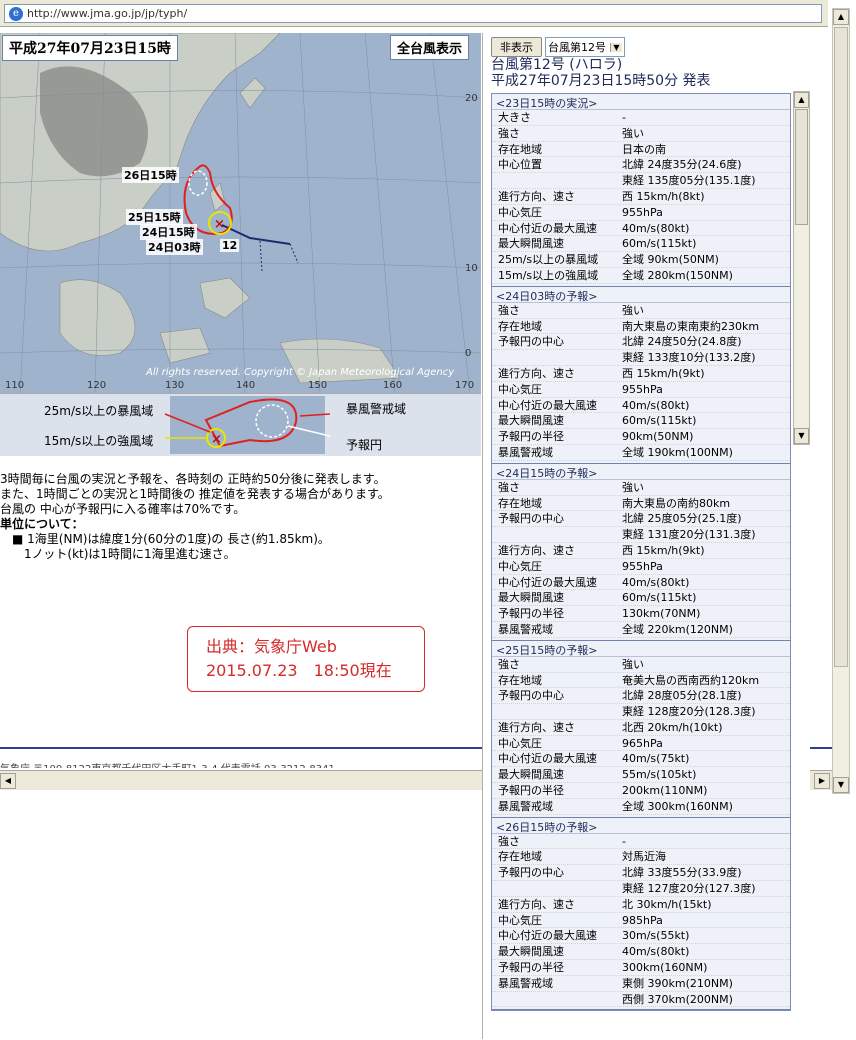  I want to click on info-key: 25m/s以上の暴風域, so click(548, 260).